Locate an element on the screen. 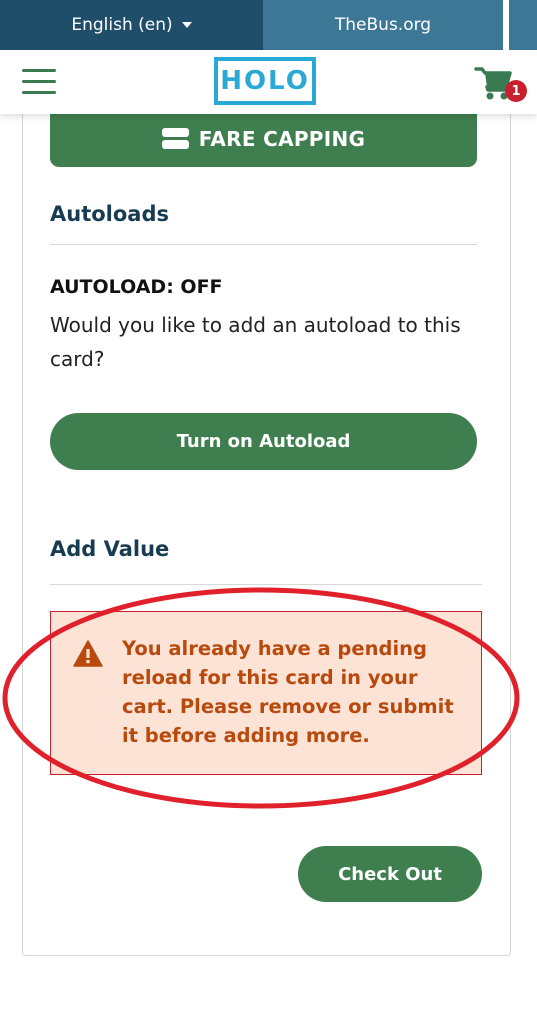  check-out-label: Check Out is located at coordinates (390, 874).